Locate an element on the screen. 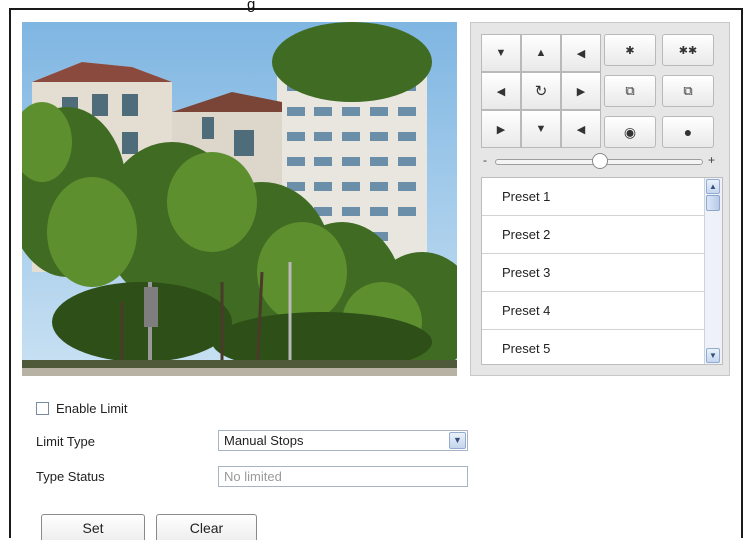 Image resolution: width=747 pixels, height=541 pixels. pan-down-button: ▼ is located at coordinates (541, 129).